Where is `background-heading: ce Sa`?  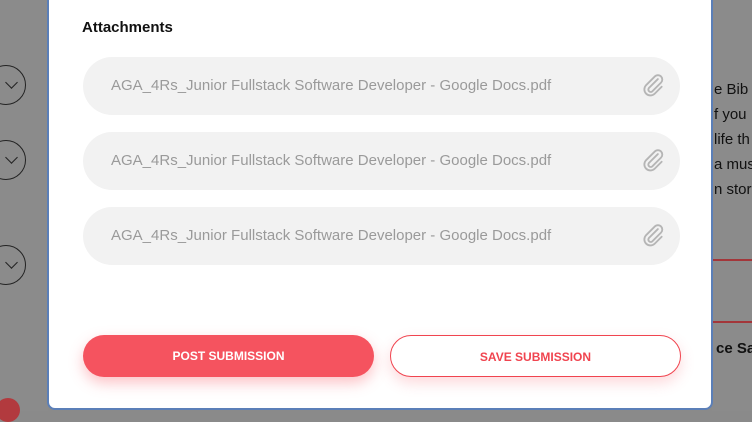 background-heading: ce Sa is located at coordinates (734, 348).